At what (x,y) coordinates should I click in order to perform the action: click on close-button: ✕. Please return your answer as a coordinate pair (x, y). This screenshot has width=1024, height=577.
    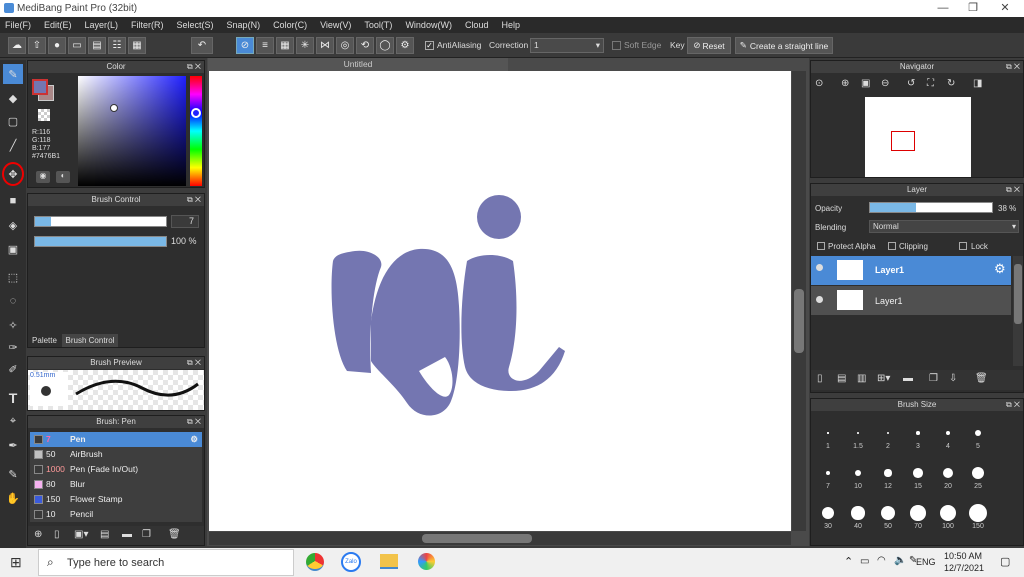
    Looking at the image, I should click on (1005, 8).